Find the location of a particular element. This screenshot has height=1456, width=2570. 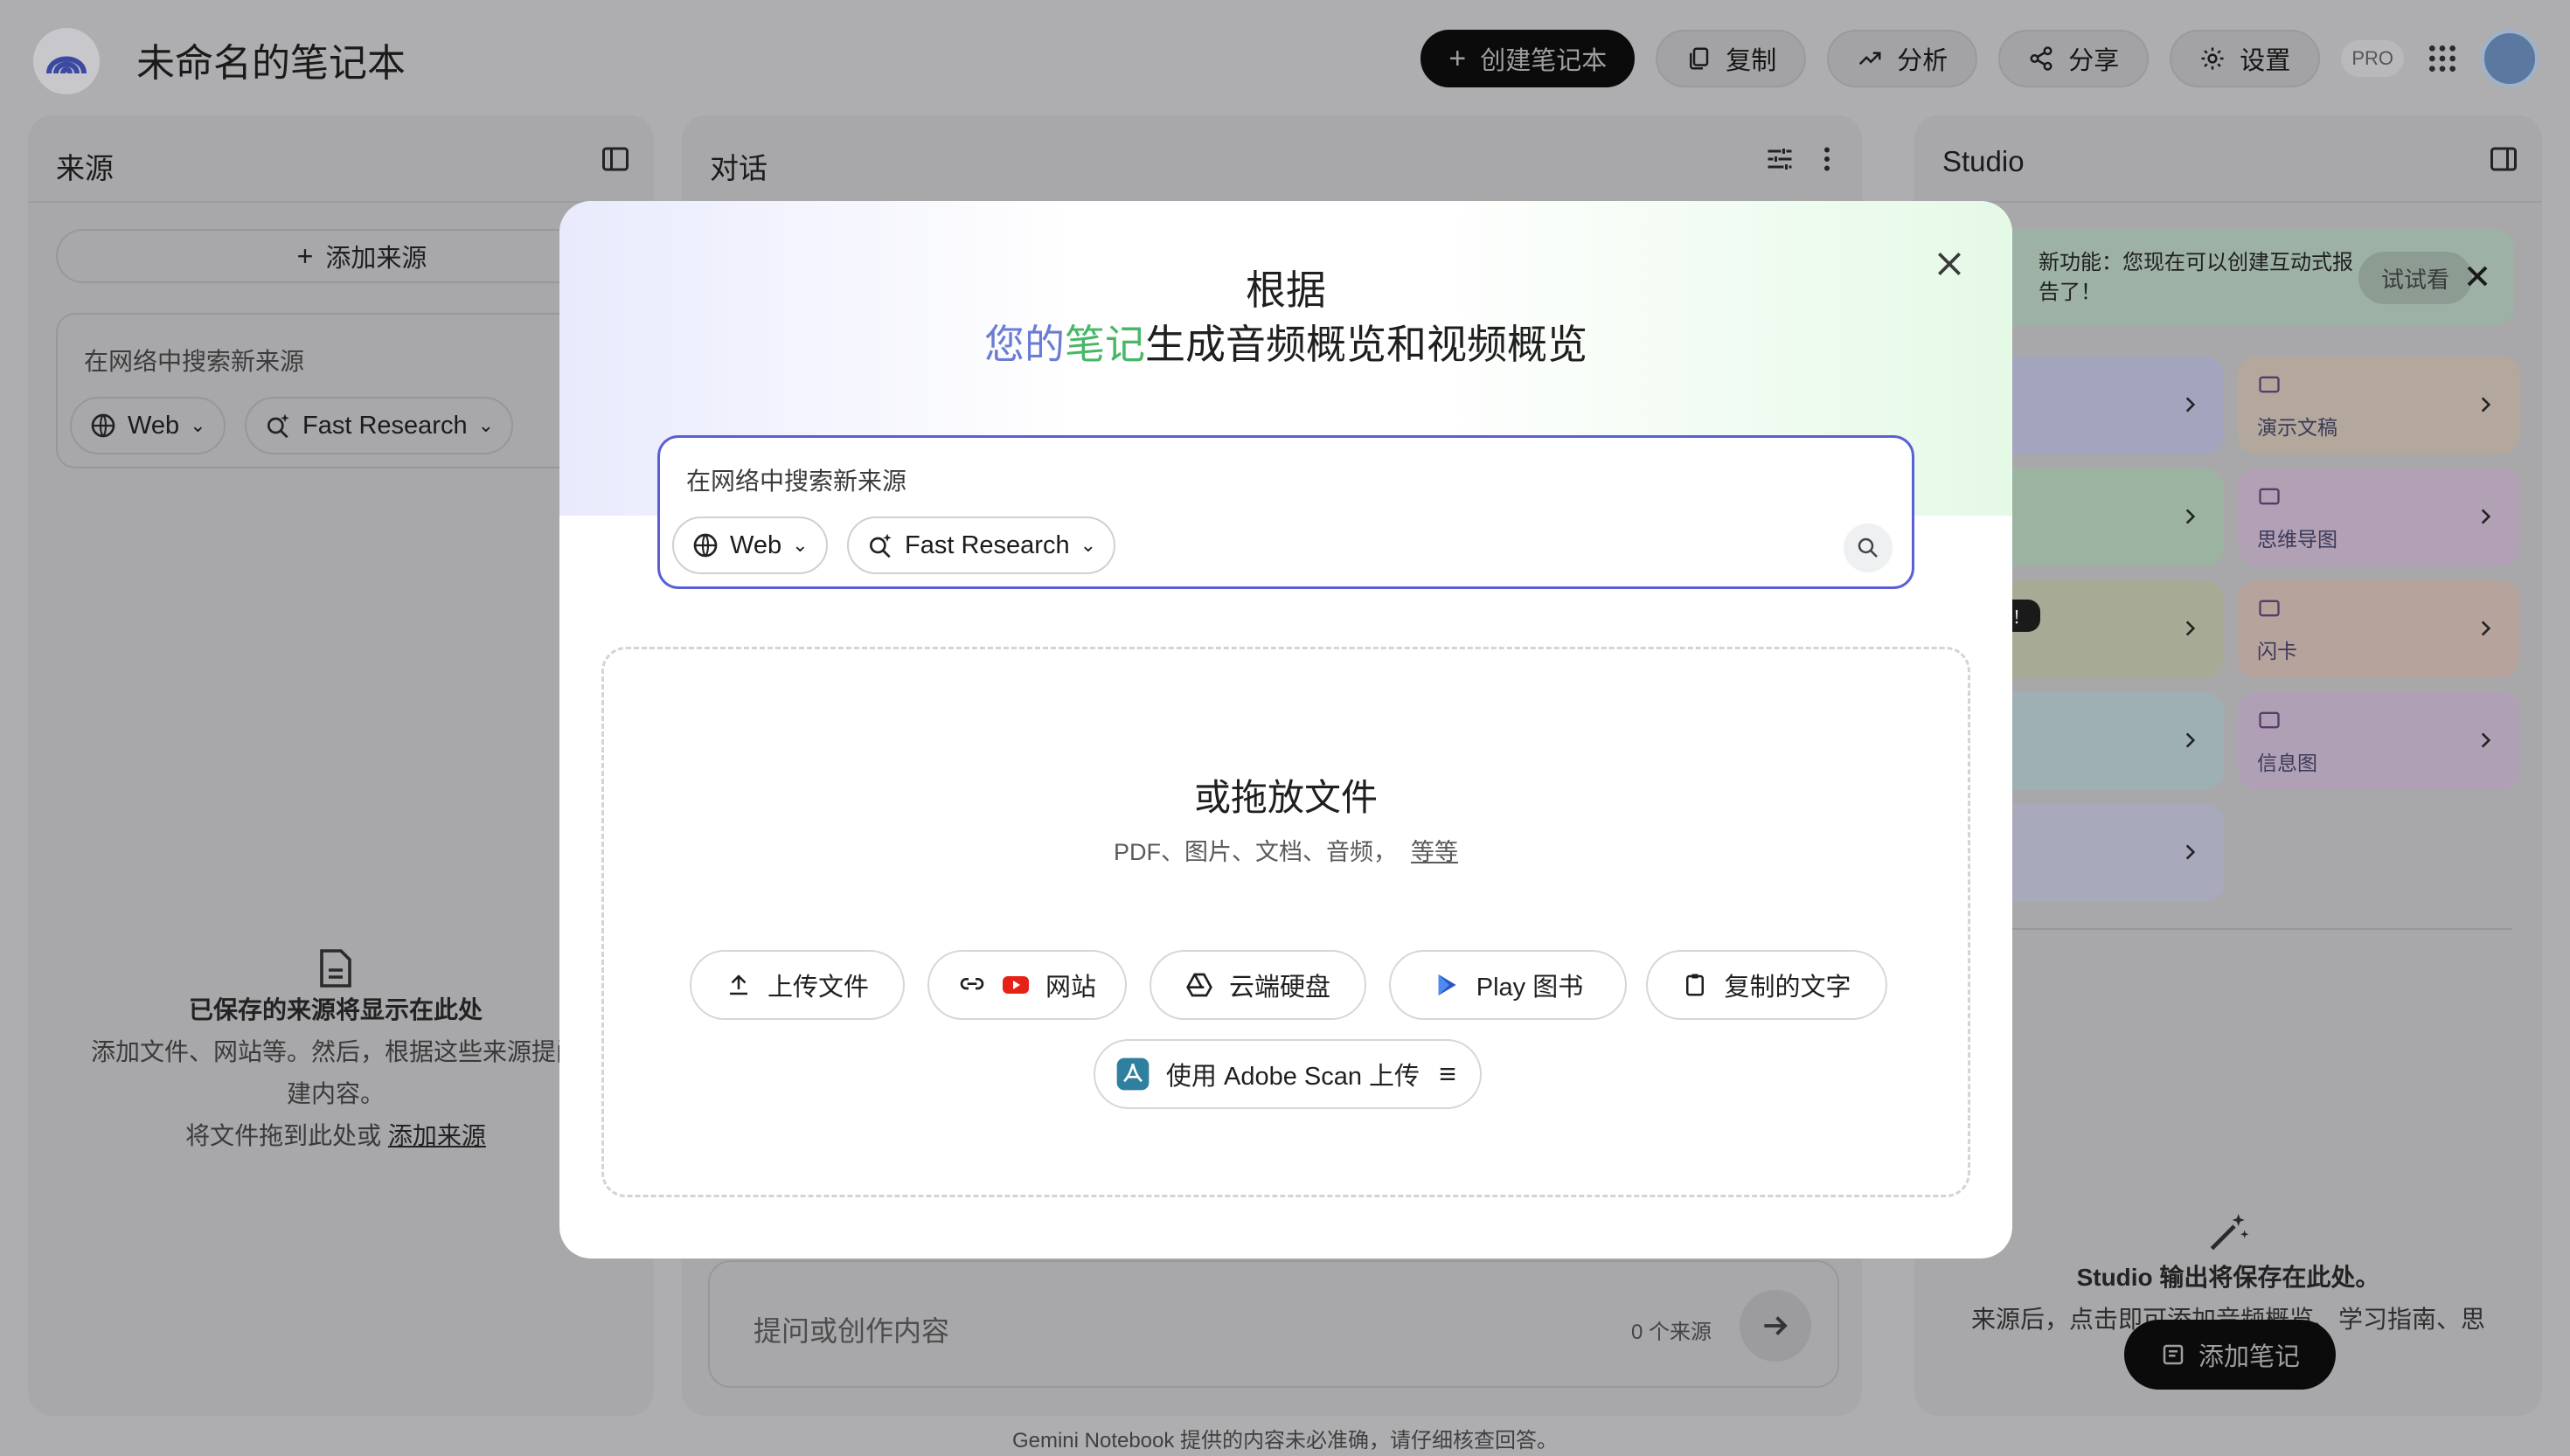

web-chip: Web ⌄ is located at coordinates (148, 425).